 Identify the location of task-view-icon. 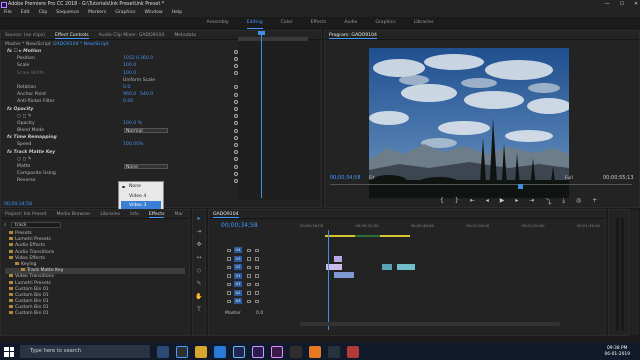
(163, 351).